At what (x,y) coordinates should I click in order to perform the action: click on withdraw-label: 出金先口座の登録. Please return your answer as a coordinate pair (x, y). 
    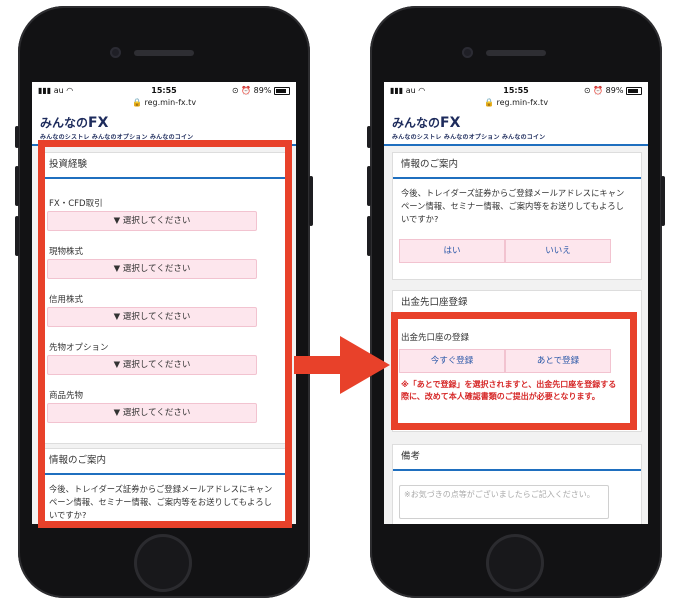
    Looking at the image, I should click on (435, 338).